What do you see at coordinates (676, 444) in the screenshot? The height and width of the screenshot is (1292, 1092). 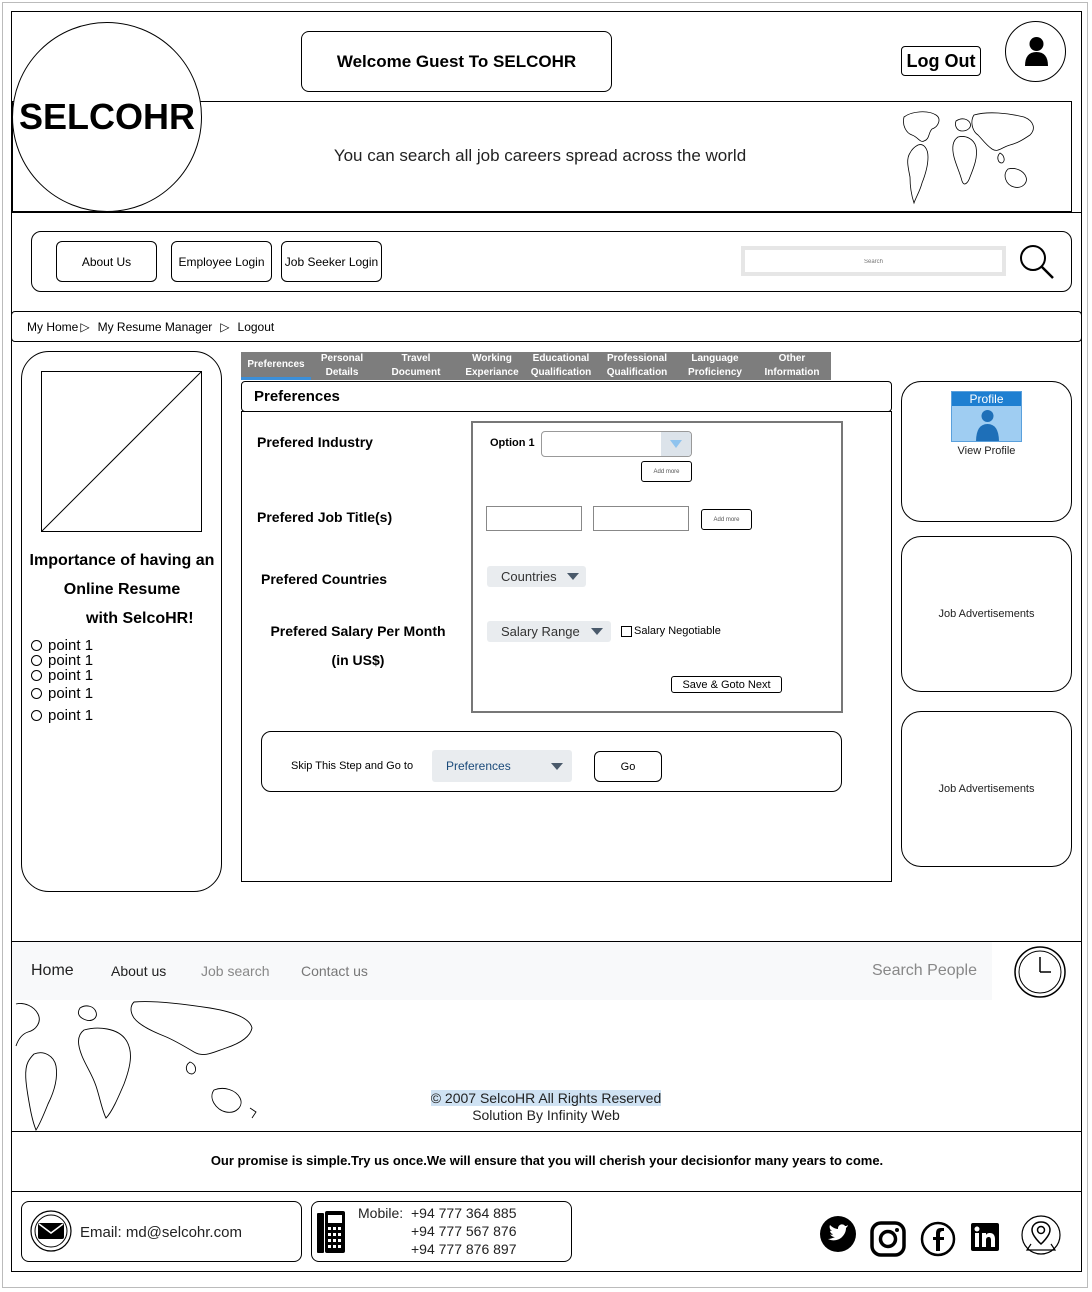 I see `dropdown-button` at bounding box center [676, 444].